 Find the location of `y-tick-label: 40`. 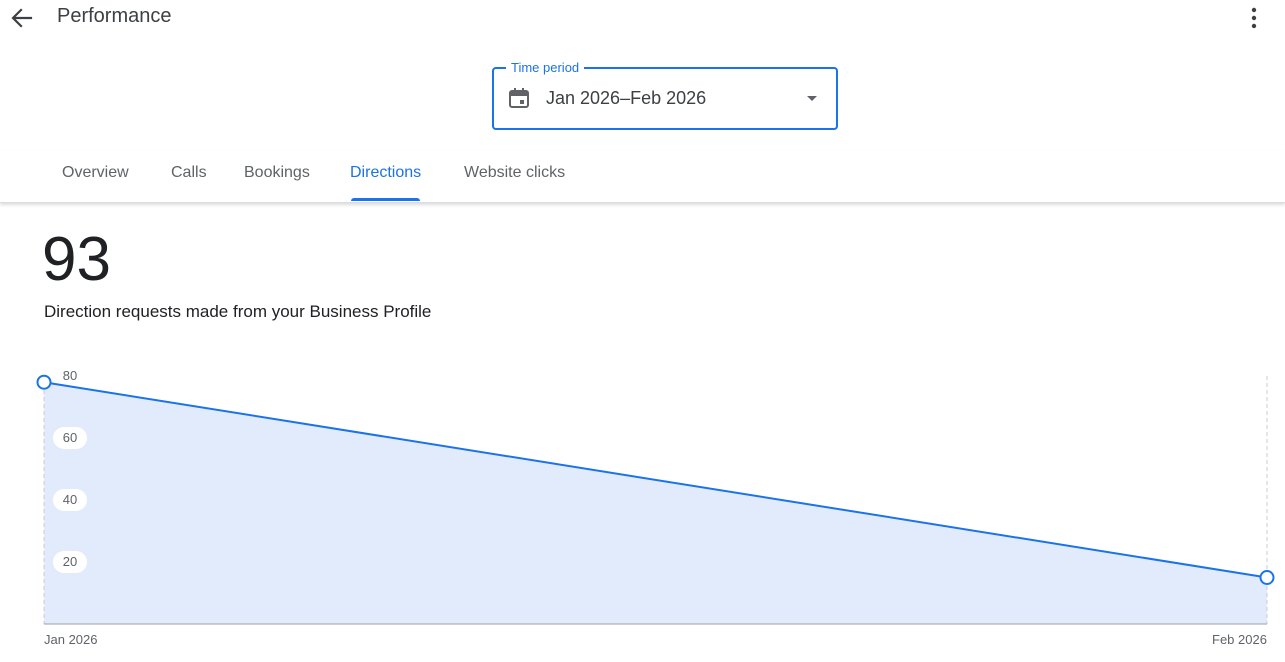

y-tick-label: 40 is located at coordinates (70, 499).